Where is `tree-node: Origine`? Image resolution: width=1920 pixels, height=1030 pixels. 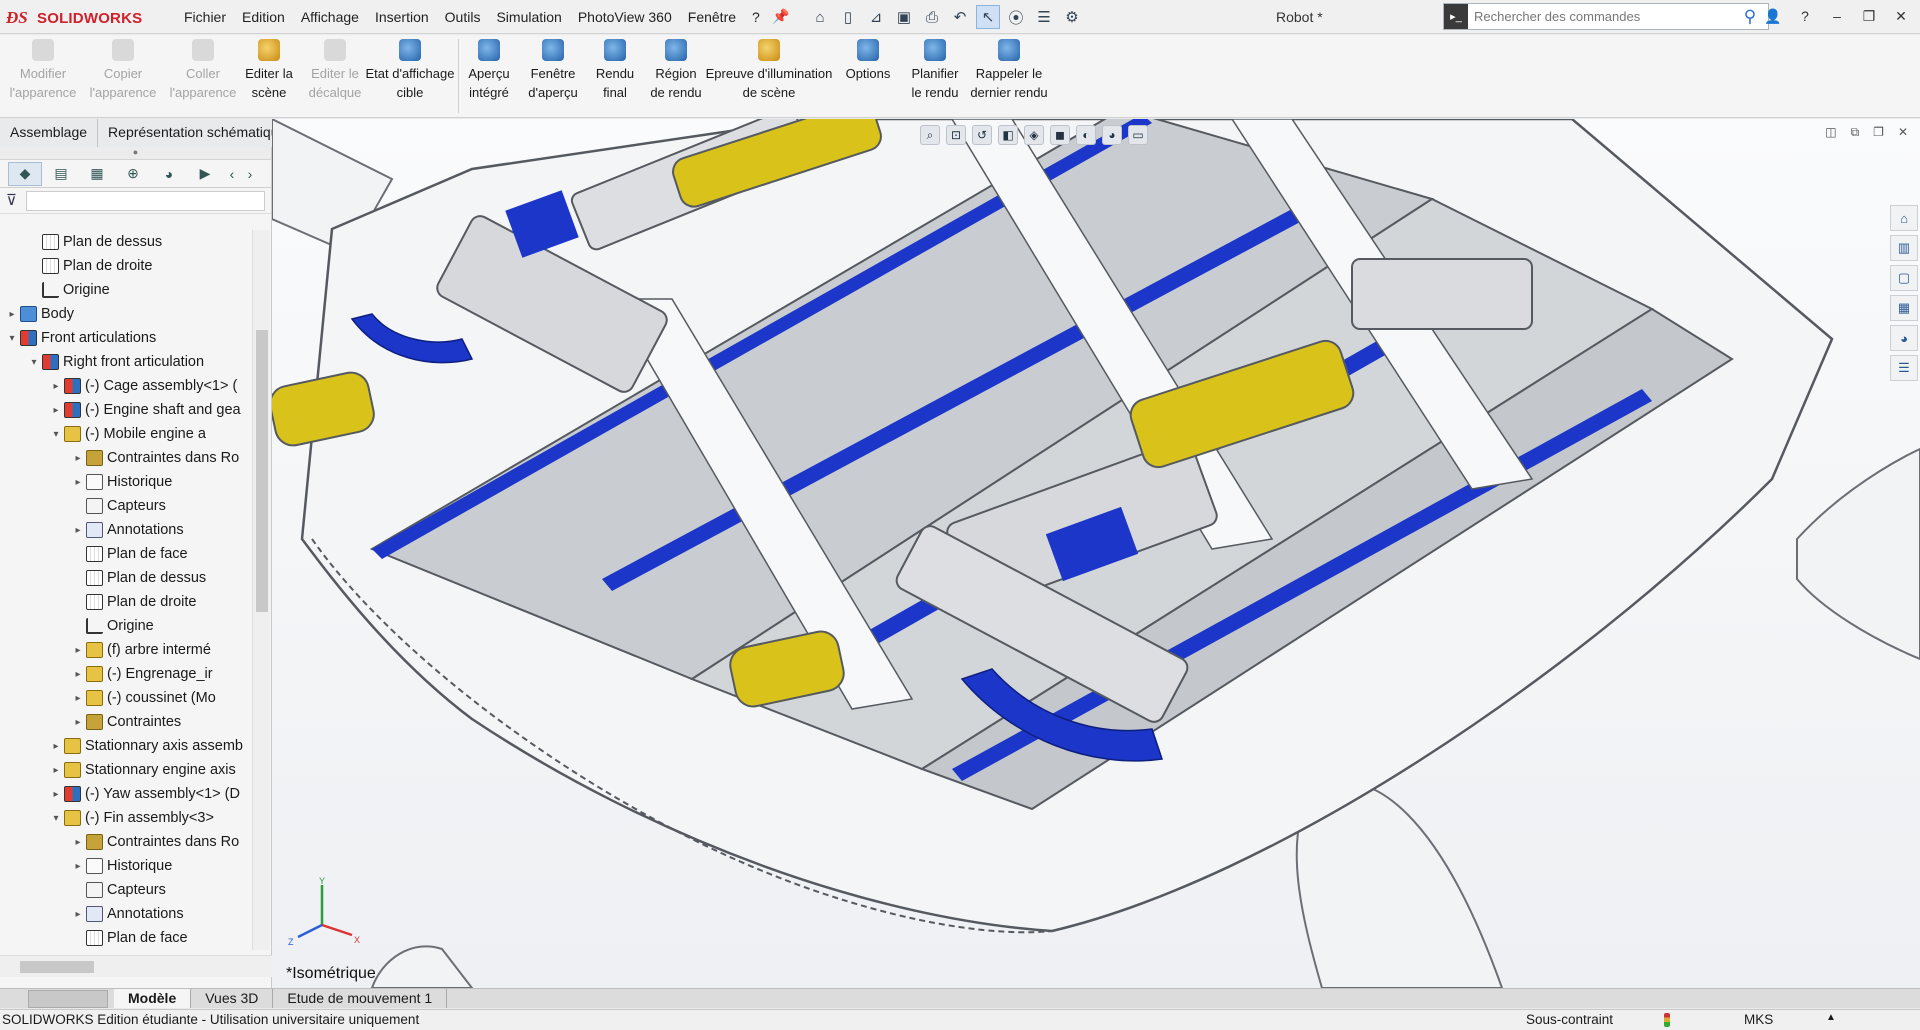 tree-node: Origine is located at coordinates (126, 626).